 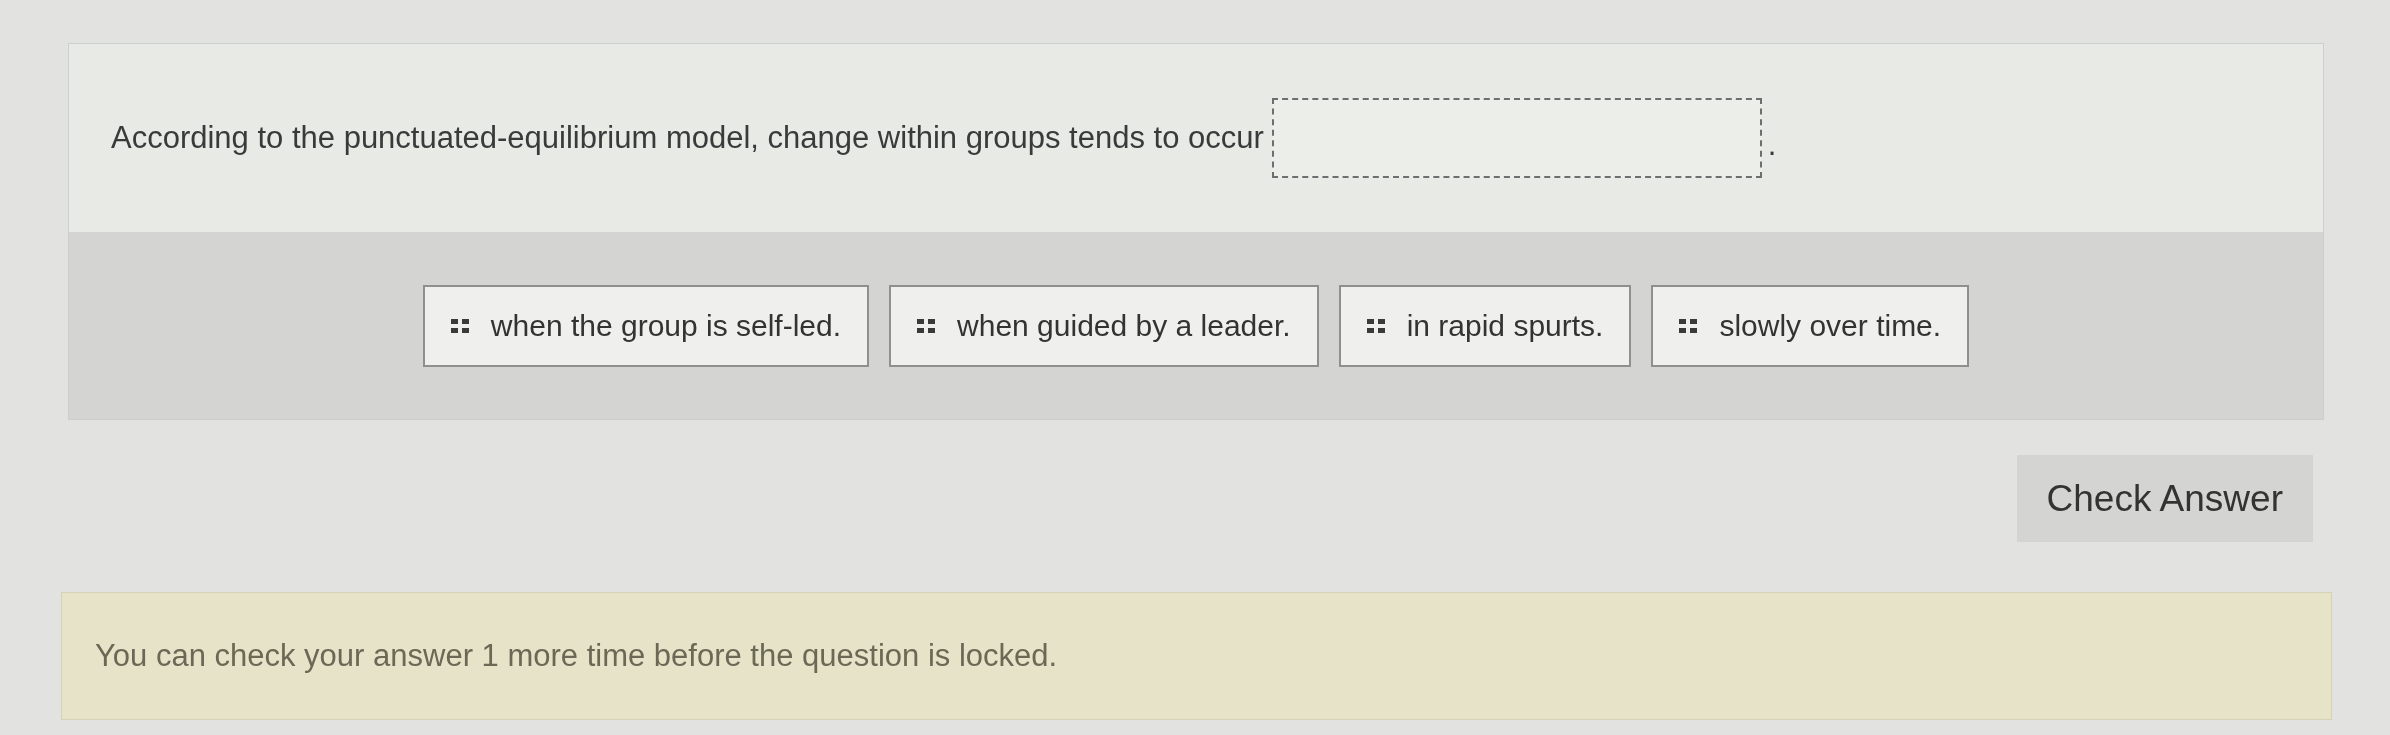 I want to click on answer-choice-chip: slowly over time., so click(x=1810, y=325).